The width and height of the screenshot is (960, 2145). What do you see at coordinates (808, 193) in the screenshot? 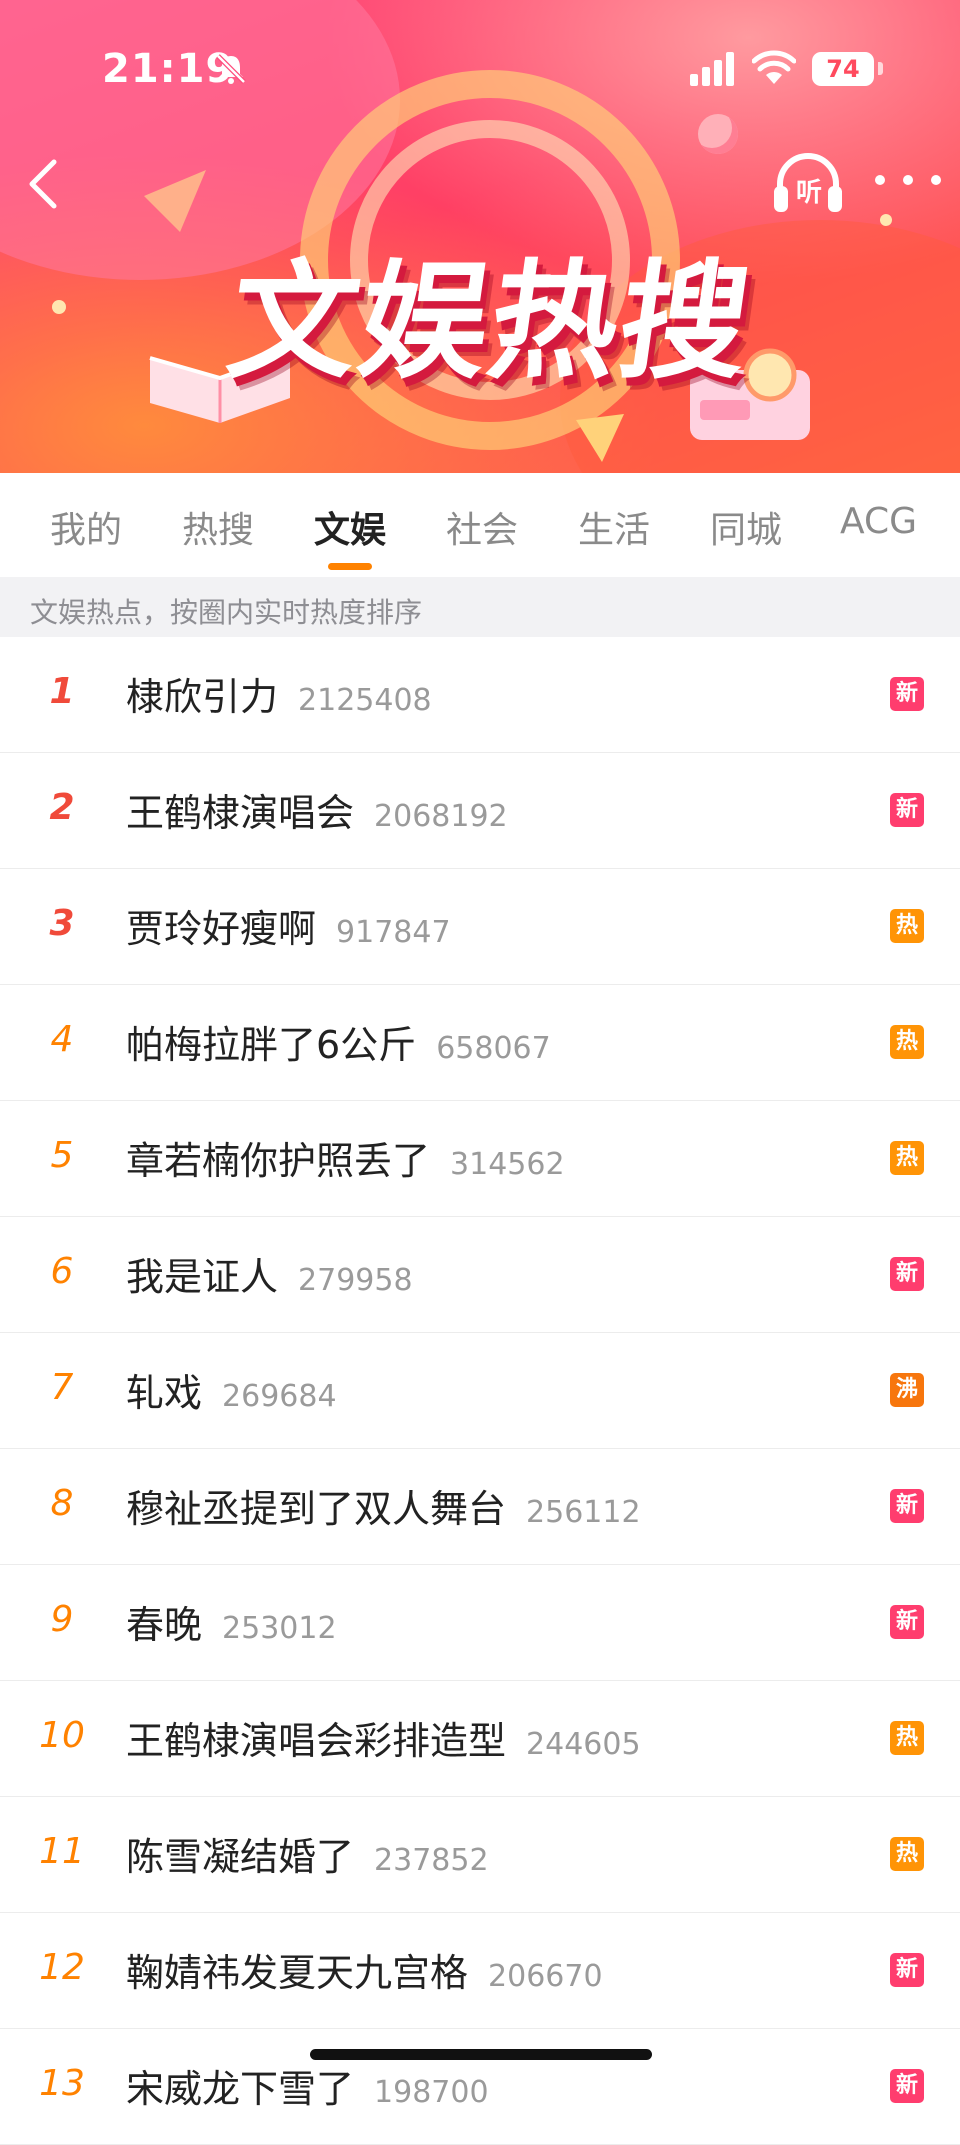
I see `listen-label: 听` at bounding box center [808, 193].